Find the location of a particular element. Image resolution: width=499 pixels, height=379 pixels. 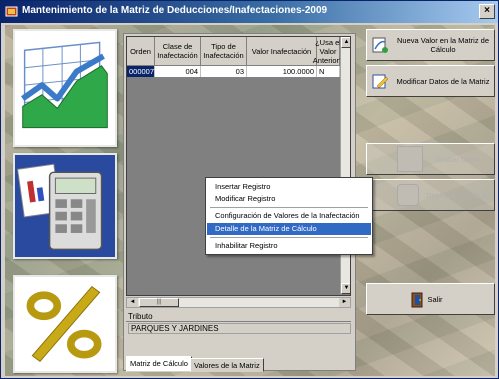

deshacer-cambios-label: Deshacer Cambios is located at coordinates (458, 195).